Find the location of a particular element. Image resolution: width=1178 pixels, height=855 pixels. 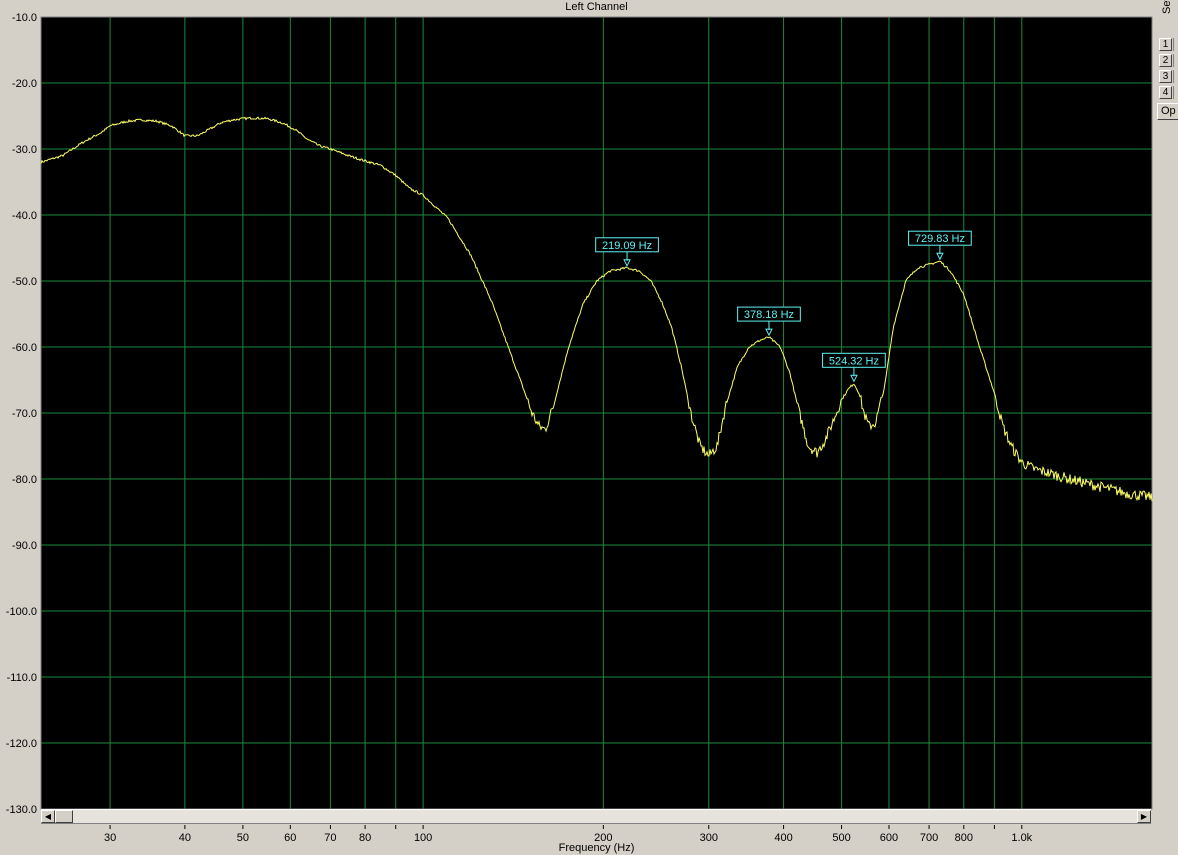

peak-label: 524.32 Hz is located at coordinates (854, 361).